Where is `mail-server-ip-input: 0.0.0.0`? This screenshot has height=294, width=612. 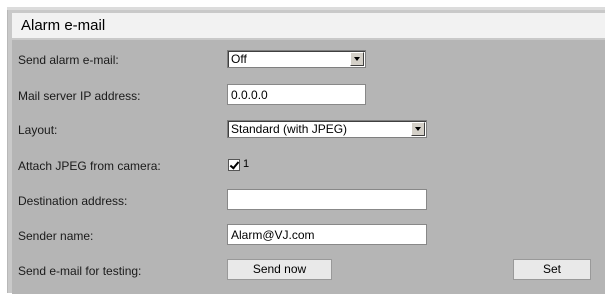 mail-server-ip-input: 0.0.0.0 is located at coordinates (296, 94).